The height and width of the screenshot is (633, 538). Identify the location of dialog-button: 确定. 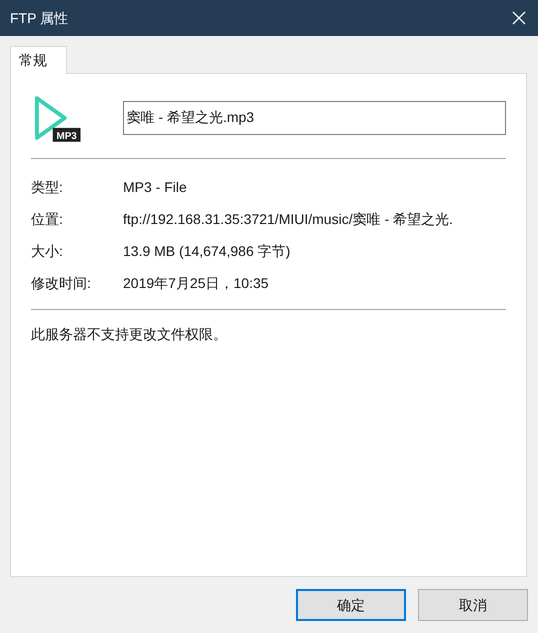
(351, 605).